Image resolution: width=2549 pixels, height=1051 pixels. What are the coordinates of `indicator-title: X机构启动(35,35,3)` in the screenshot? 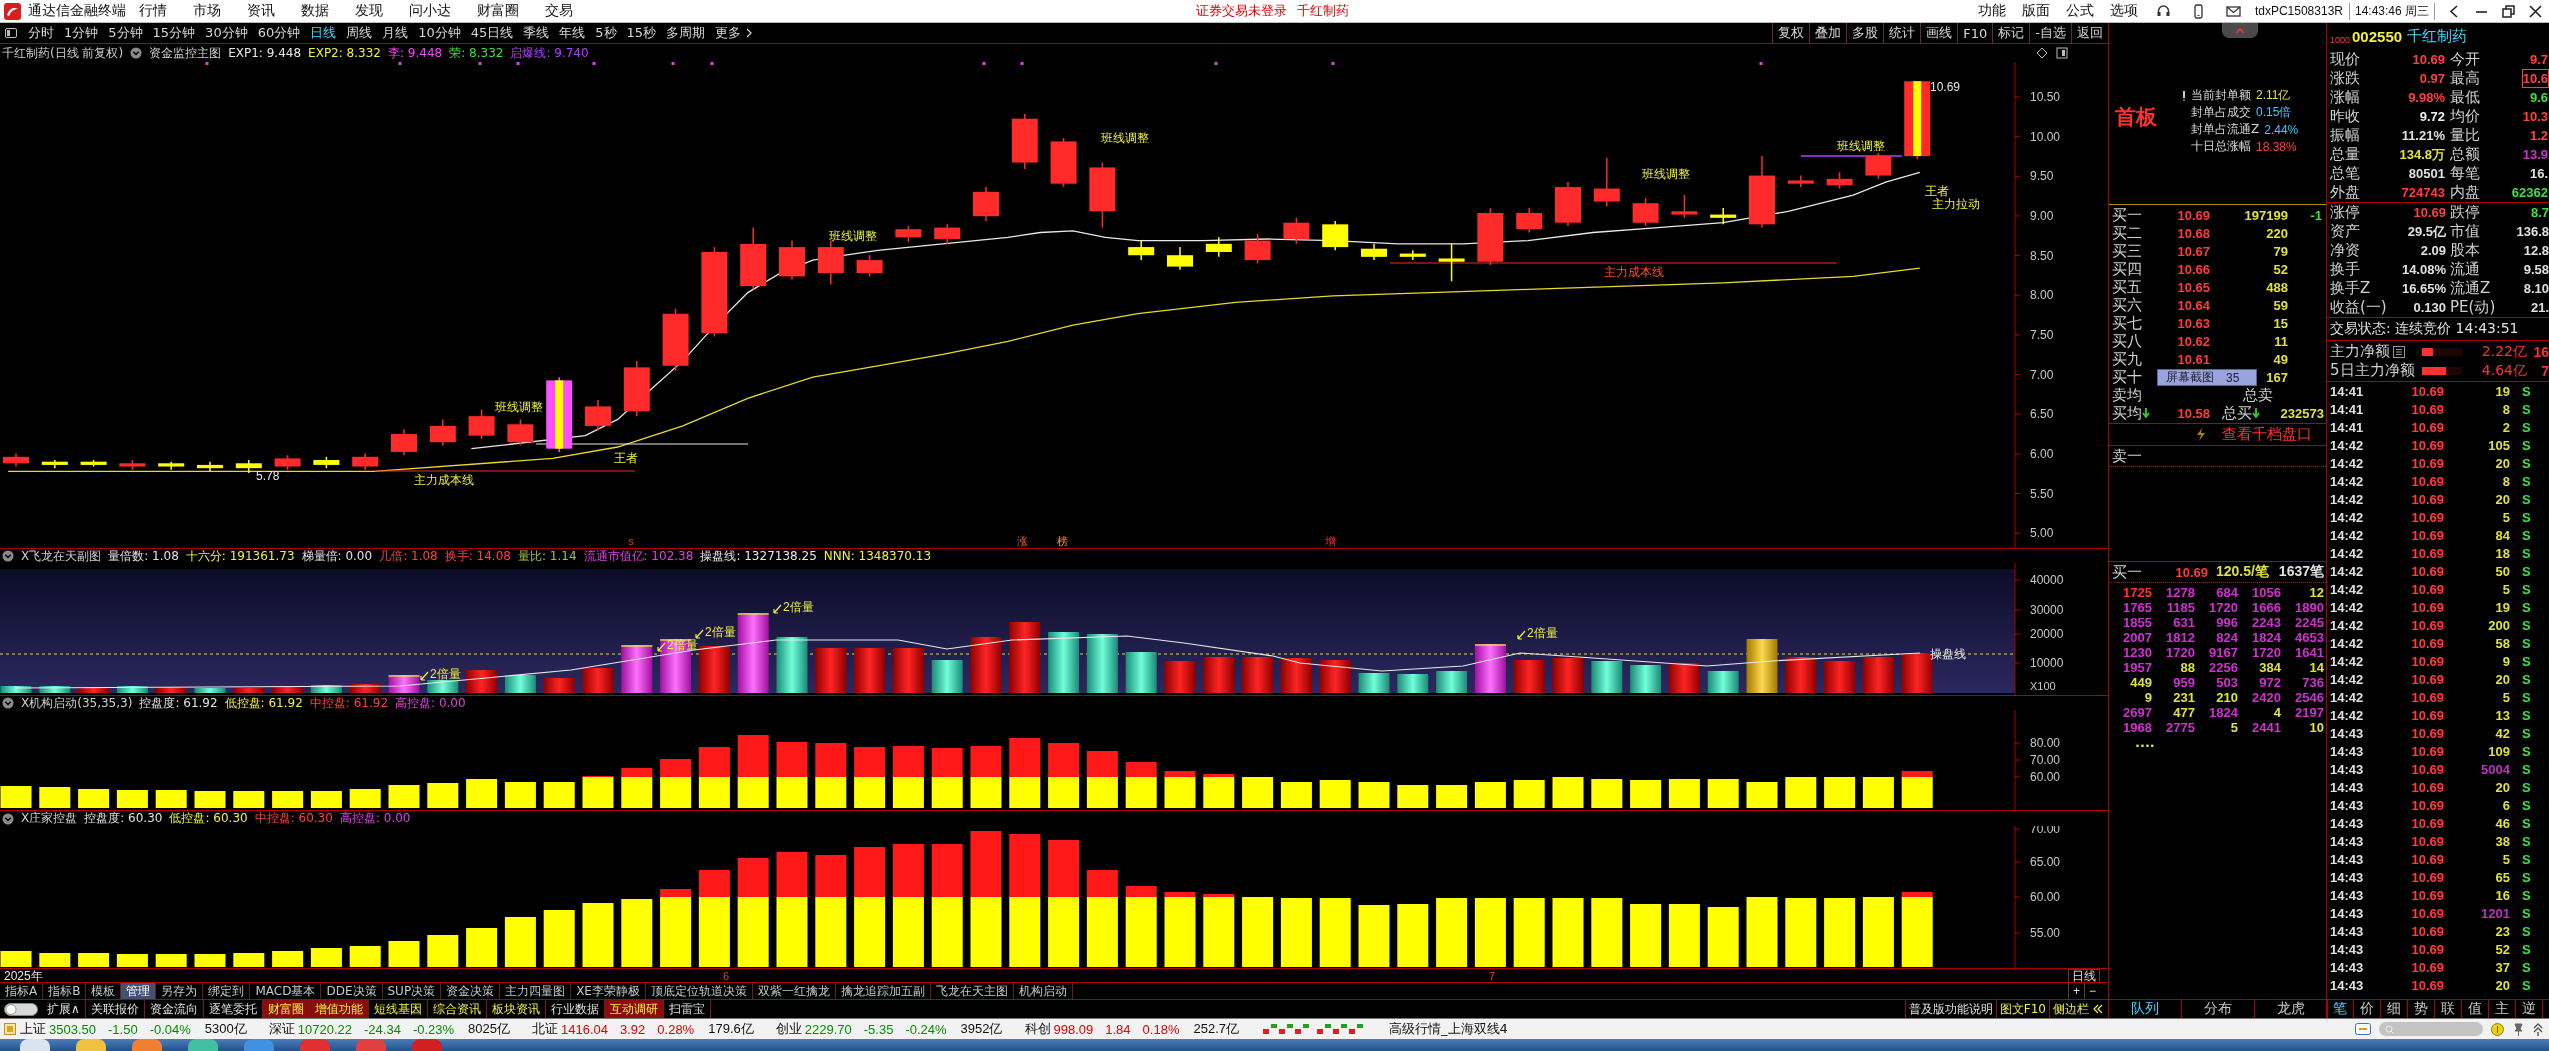 It's located at (77, 703).